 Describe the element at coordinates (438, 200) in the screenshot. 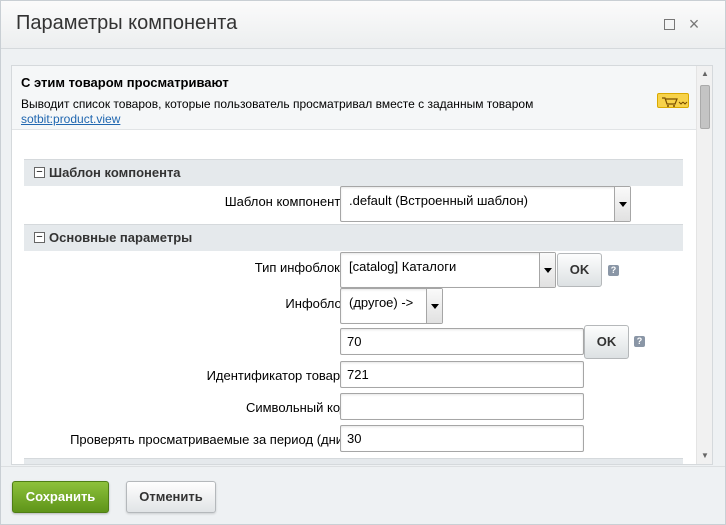

I see `template-select-value: .default (Встроенный шаблон)` at that location.